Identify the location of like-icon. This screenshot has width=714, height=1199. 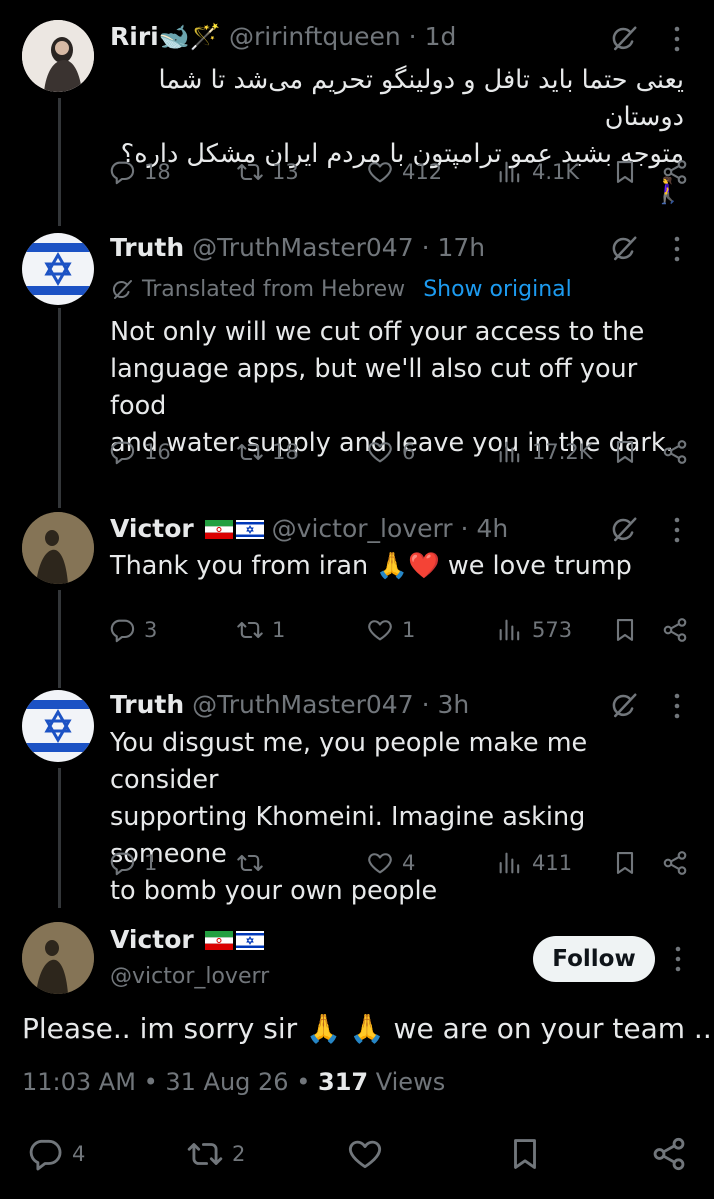
(380, 863).